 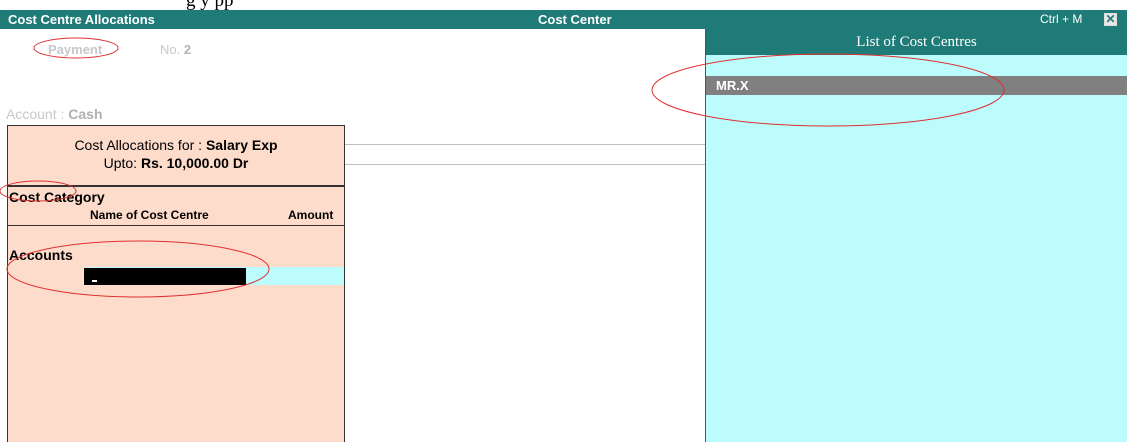 I want to click on window-title: Cost Centre Allocations, so click(x=81, y=19).